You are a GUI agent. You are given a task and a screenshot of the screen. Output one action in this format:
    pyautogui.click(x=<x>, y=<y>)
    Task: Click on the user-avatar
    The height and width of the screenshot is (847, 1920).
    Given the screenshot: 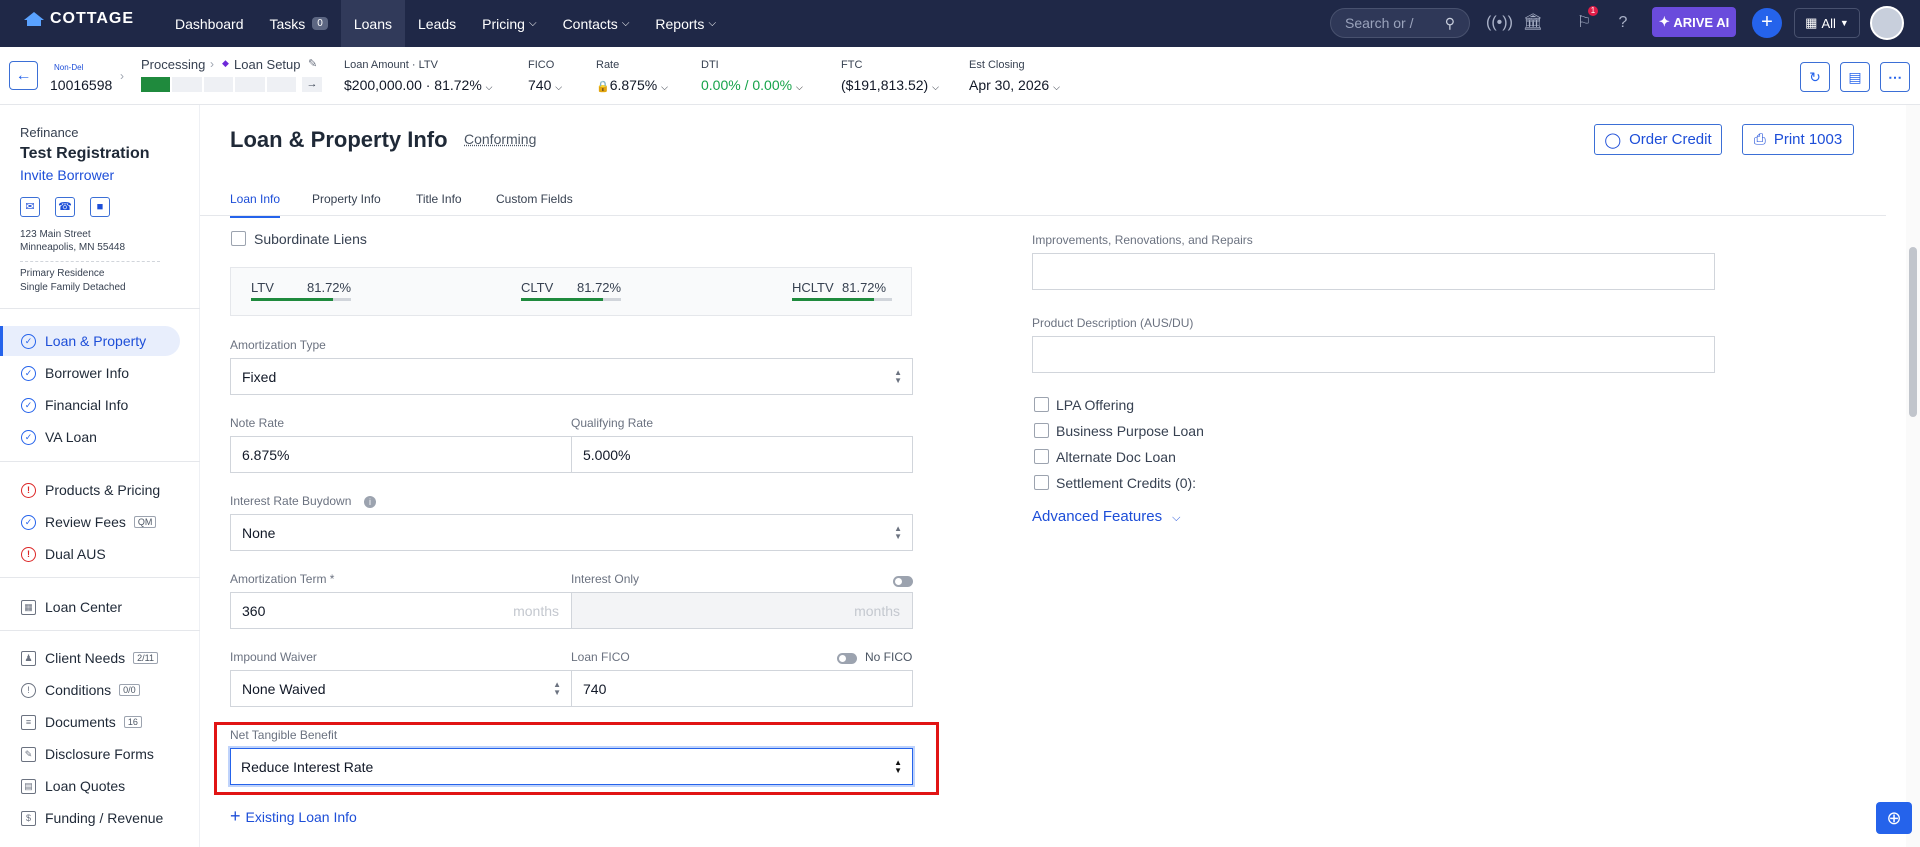 What is the action you would take?
    pyautogui.click(x=1887, y=23)
    